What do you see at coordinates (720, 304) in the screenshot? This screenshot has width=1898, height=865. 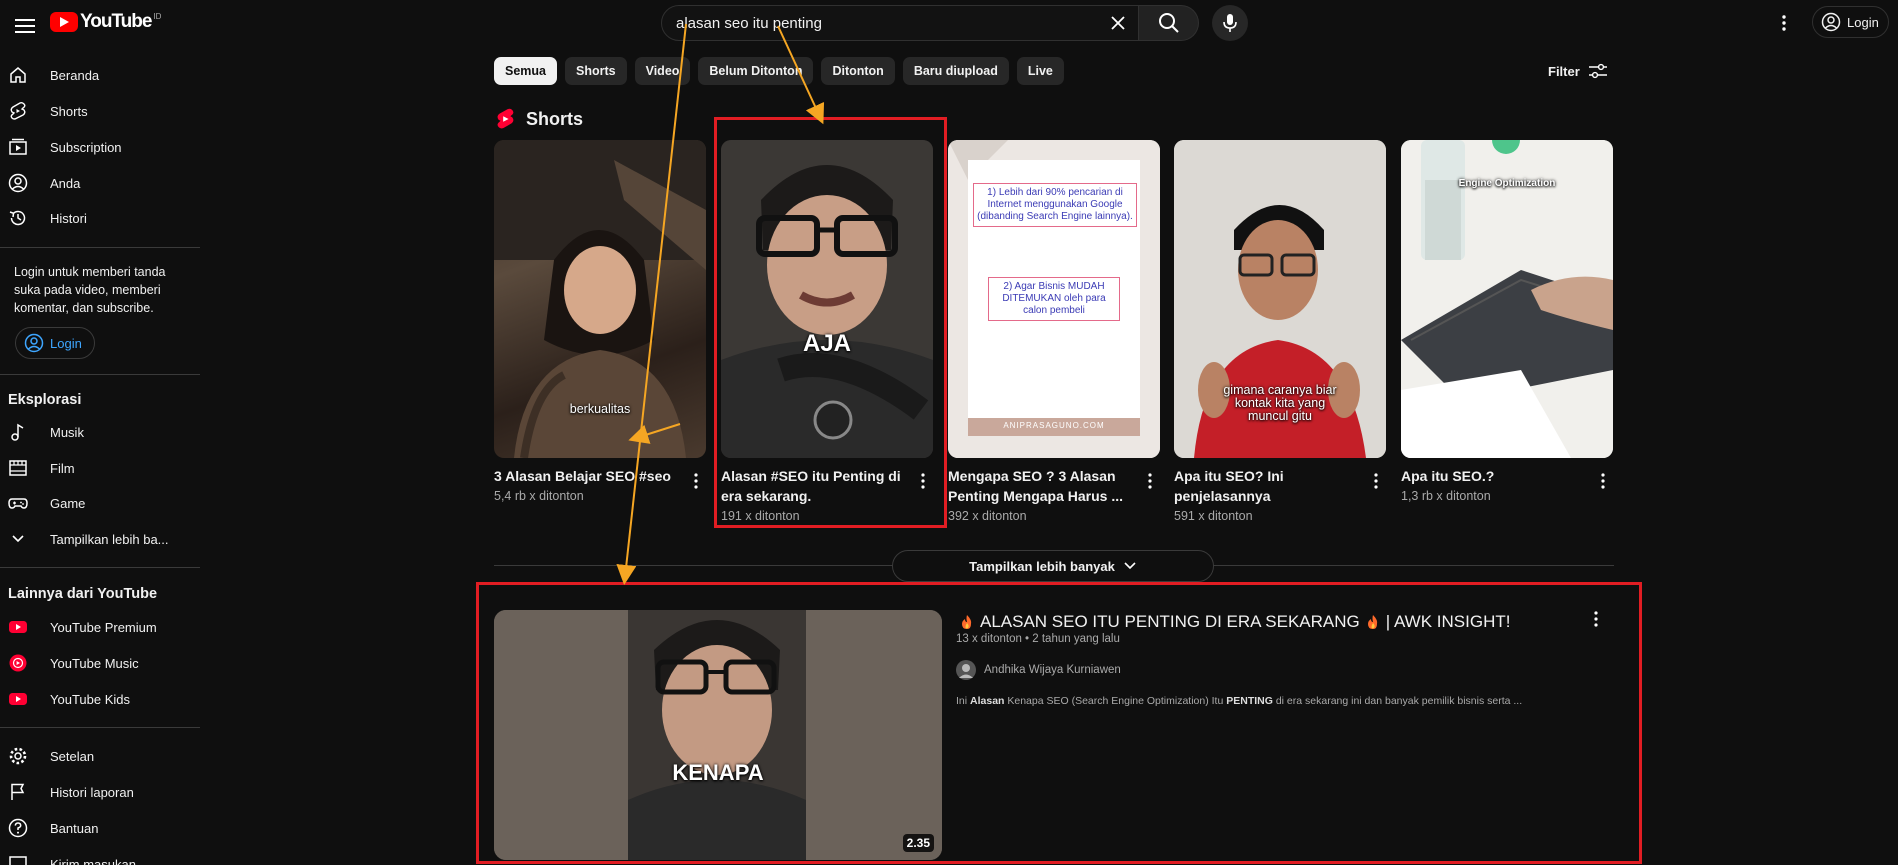 I see `annotation-arrows` at bounding box center [720, 304].